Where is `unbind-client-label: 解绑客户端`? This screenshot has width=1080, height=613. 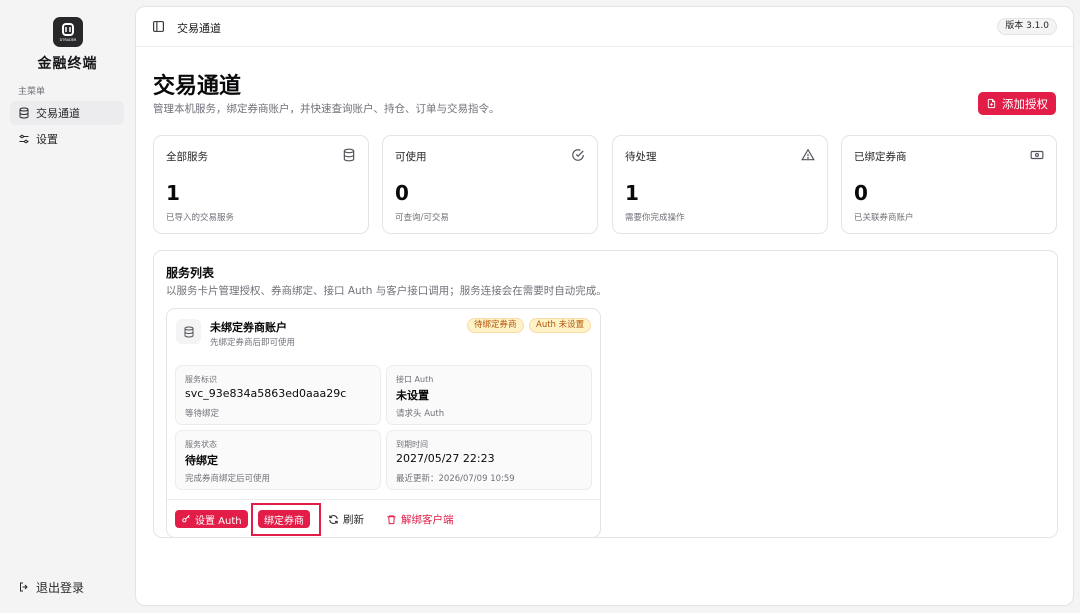 unbind-client-label: 解绑客户端 is located at coordinates (427, 519).